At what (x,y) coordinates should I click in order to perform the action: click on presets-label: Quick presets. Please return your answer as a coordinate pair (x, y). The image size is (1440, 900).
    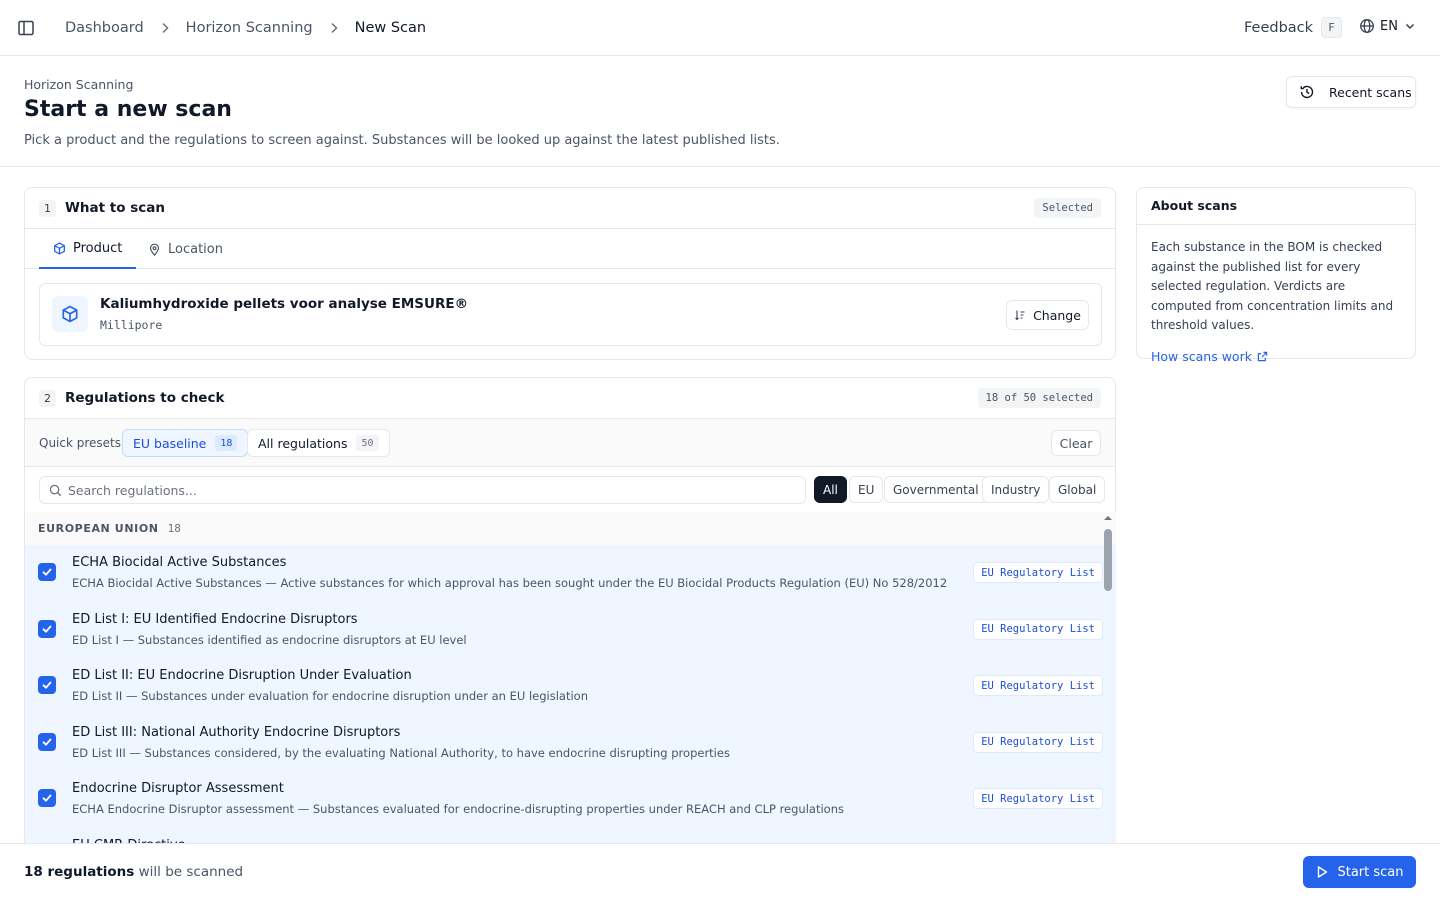
    Looking at the image, I should click on (80, 443).